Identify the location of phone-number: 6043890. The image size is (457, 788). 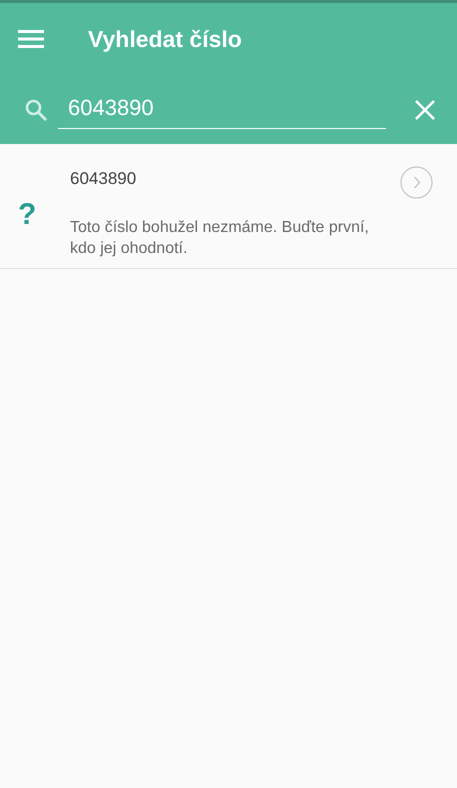
(104, 179).